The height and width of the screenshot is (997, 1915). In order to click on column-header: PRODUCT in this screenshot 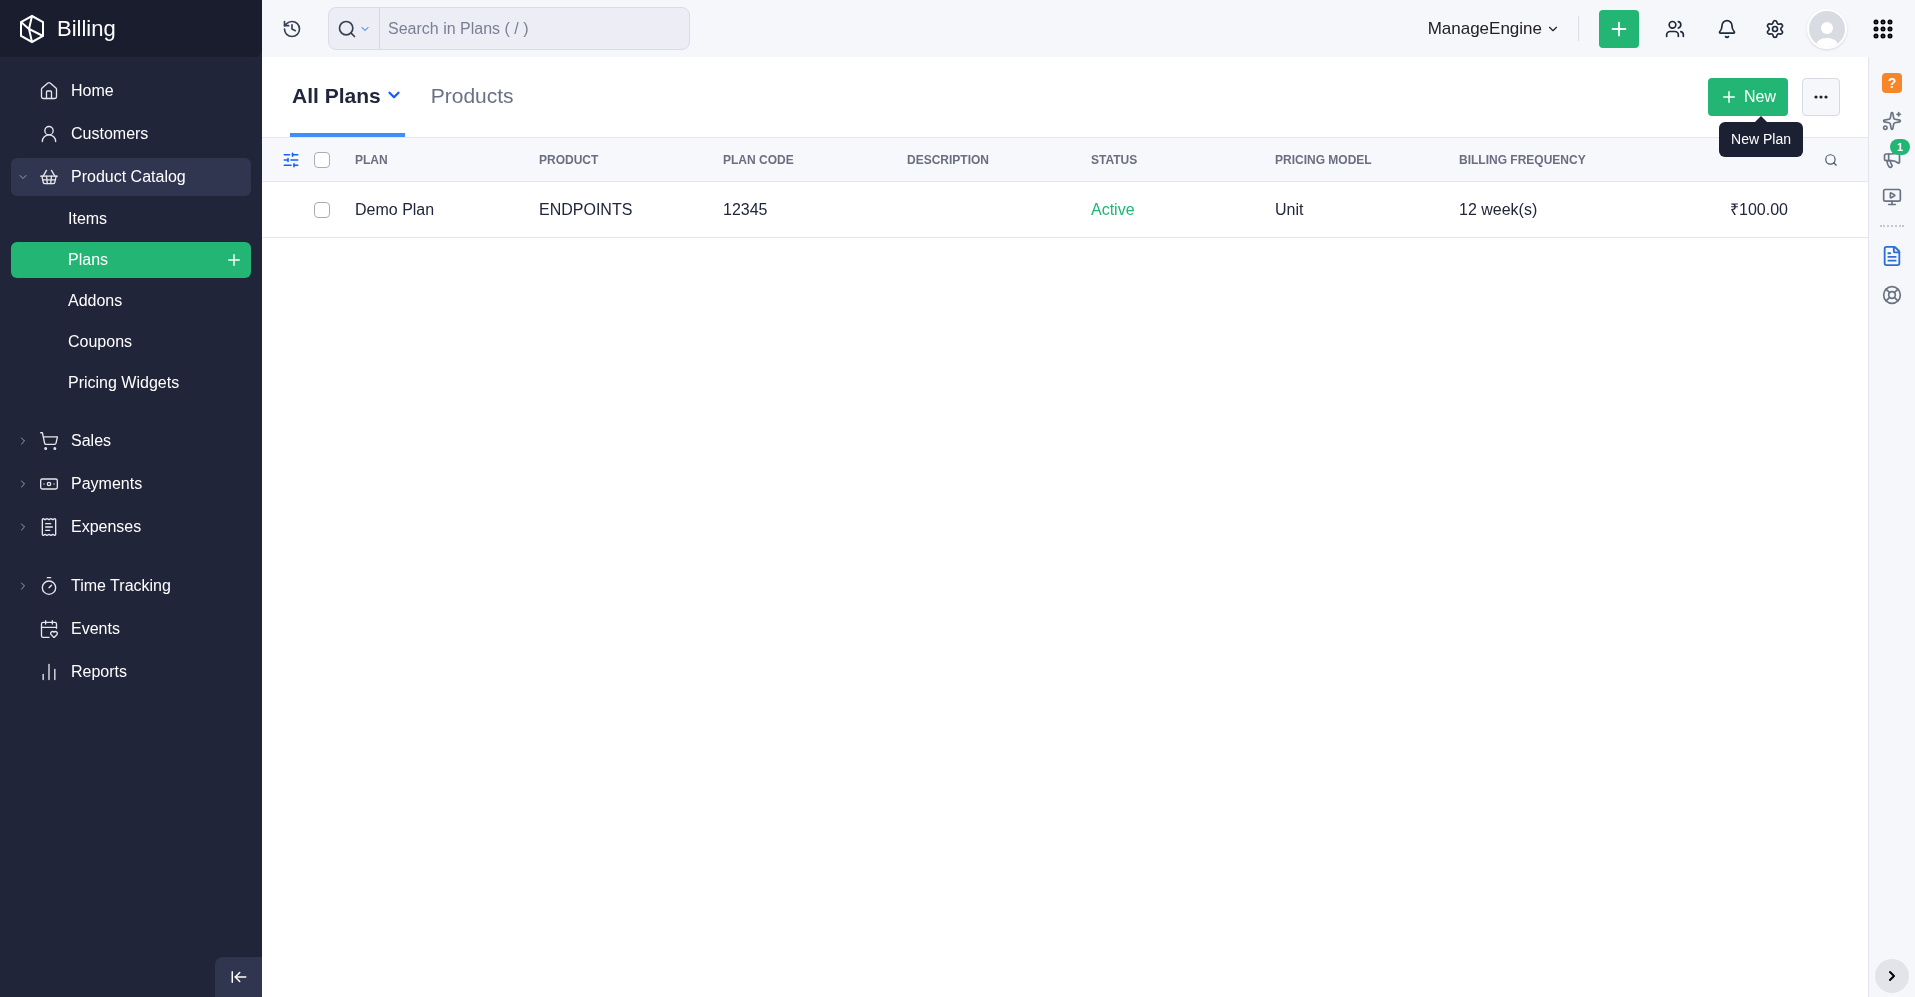, I will do `click(624, 159)`.